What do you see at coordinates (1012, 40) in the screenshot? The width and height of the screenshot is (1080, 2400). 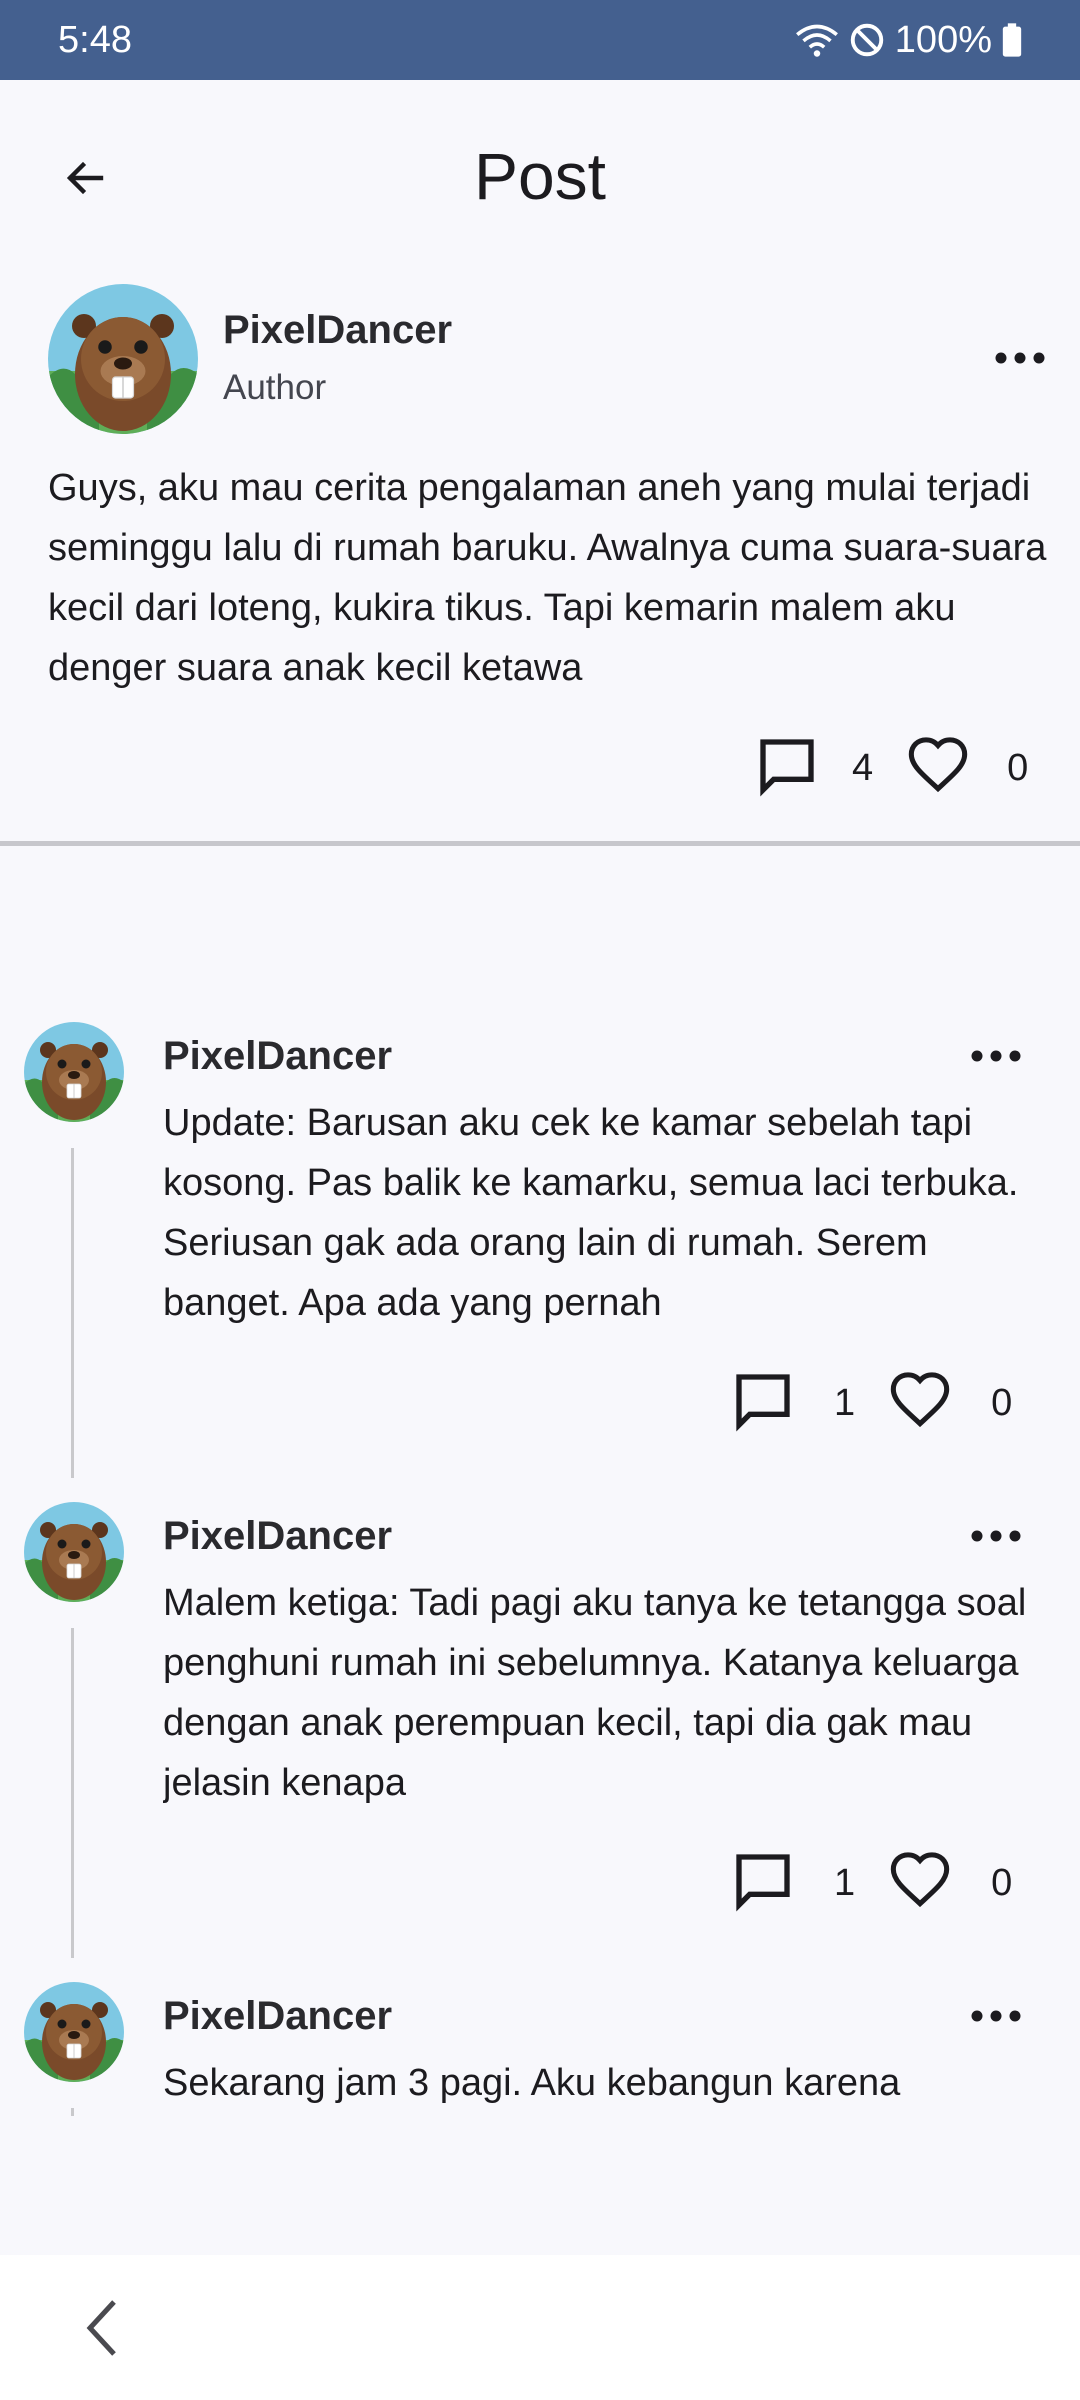 I see `battery-icon` at bounding box center [1012, 40].